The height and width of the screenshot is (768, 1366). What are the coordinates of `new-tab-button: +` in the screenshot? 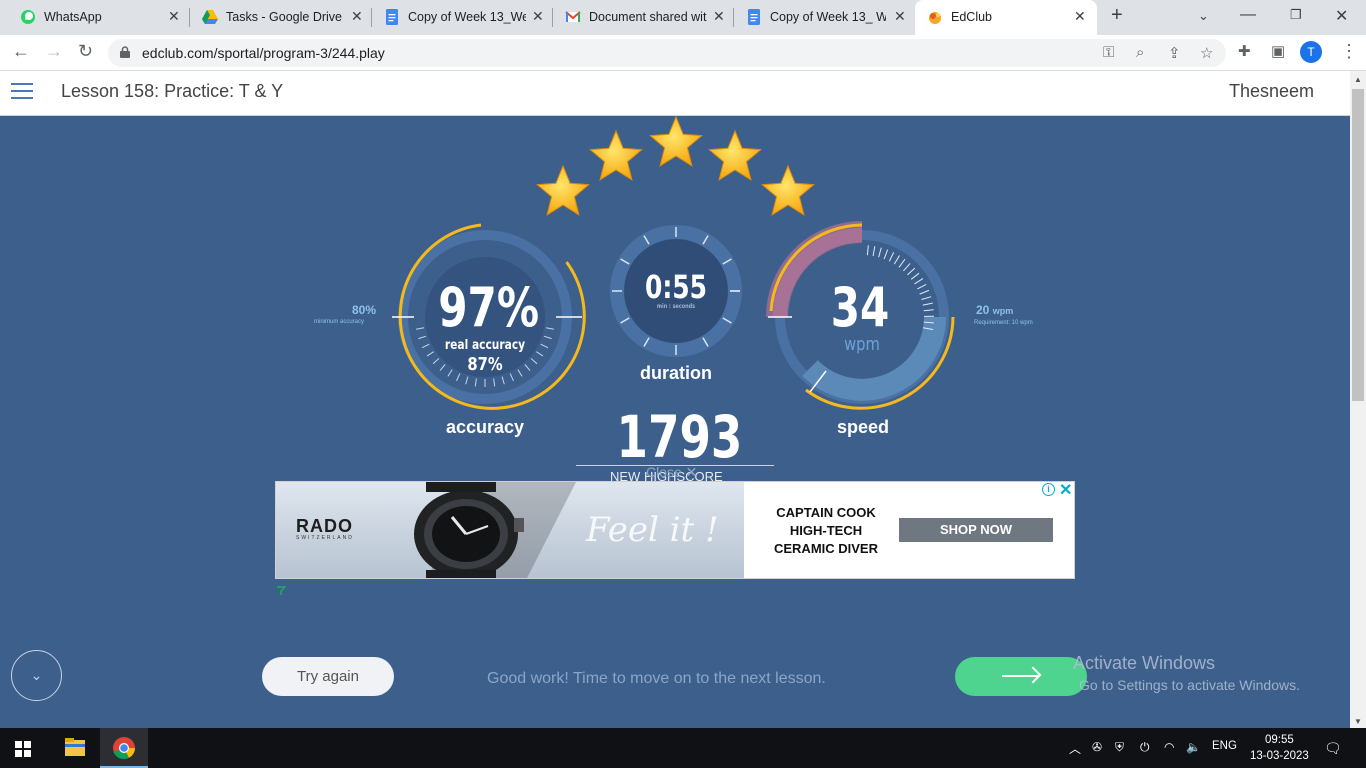 It's located at (1117, 15).